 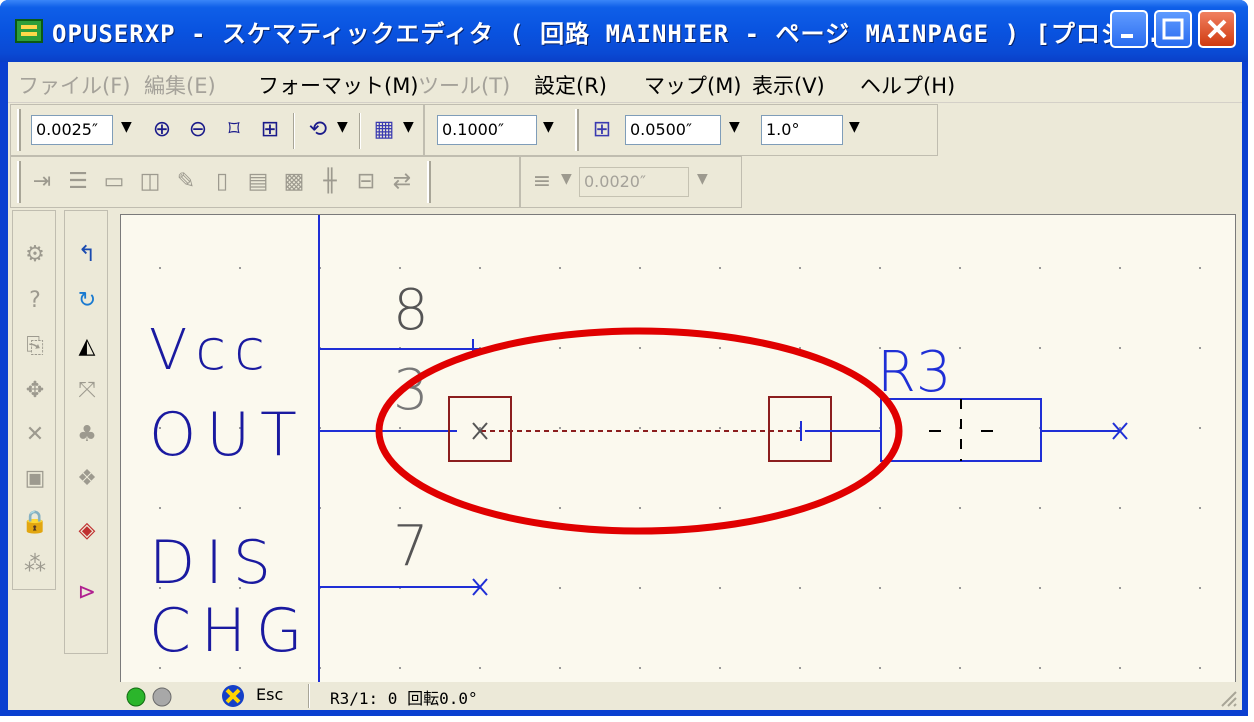 What do you see at coordinates (198, 130) in the screenshot?
I see `zoom-out-icon: ⊖` at bounding box center [198, 130].